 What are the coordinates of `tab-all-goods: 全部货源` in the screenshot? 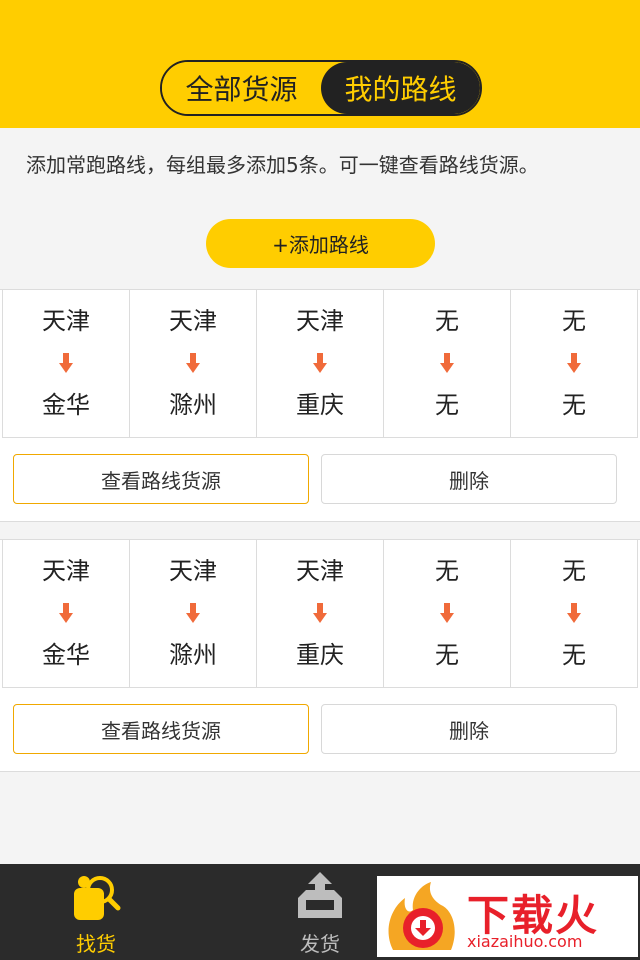 It's located at (241, 88).